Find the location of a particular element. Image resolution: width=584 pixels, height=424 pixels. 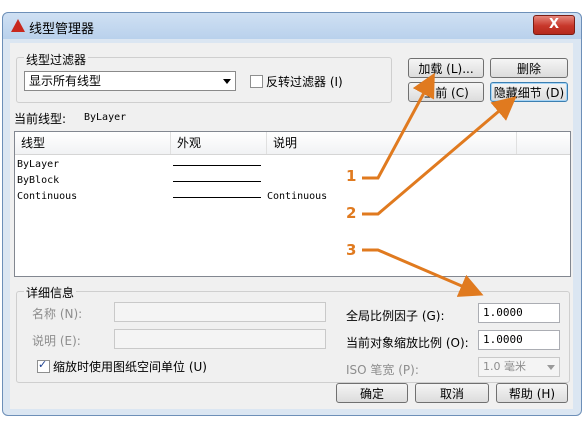

linetype-name: ByLayer is located at coordinates (38, 164).